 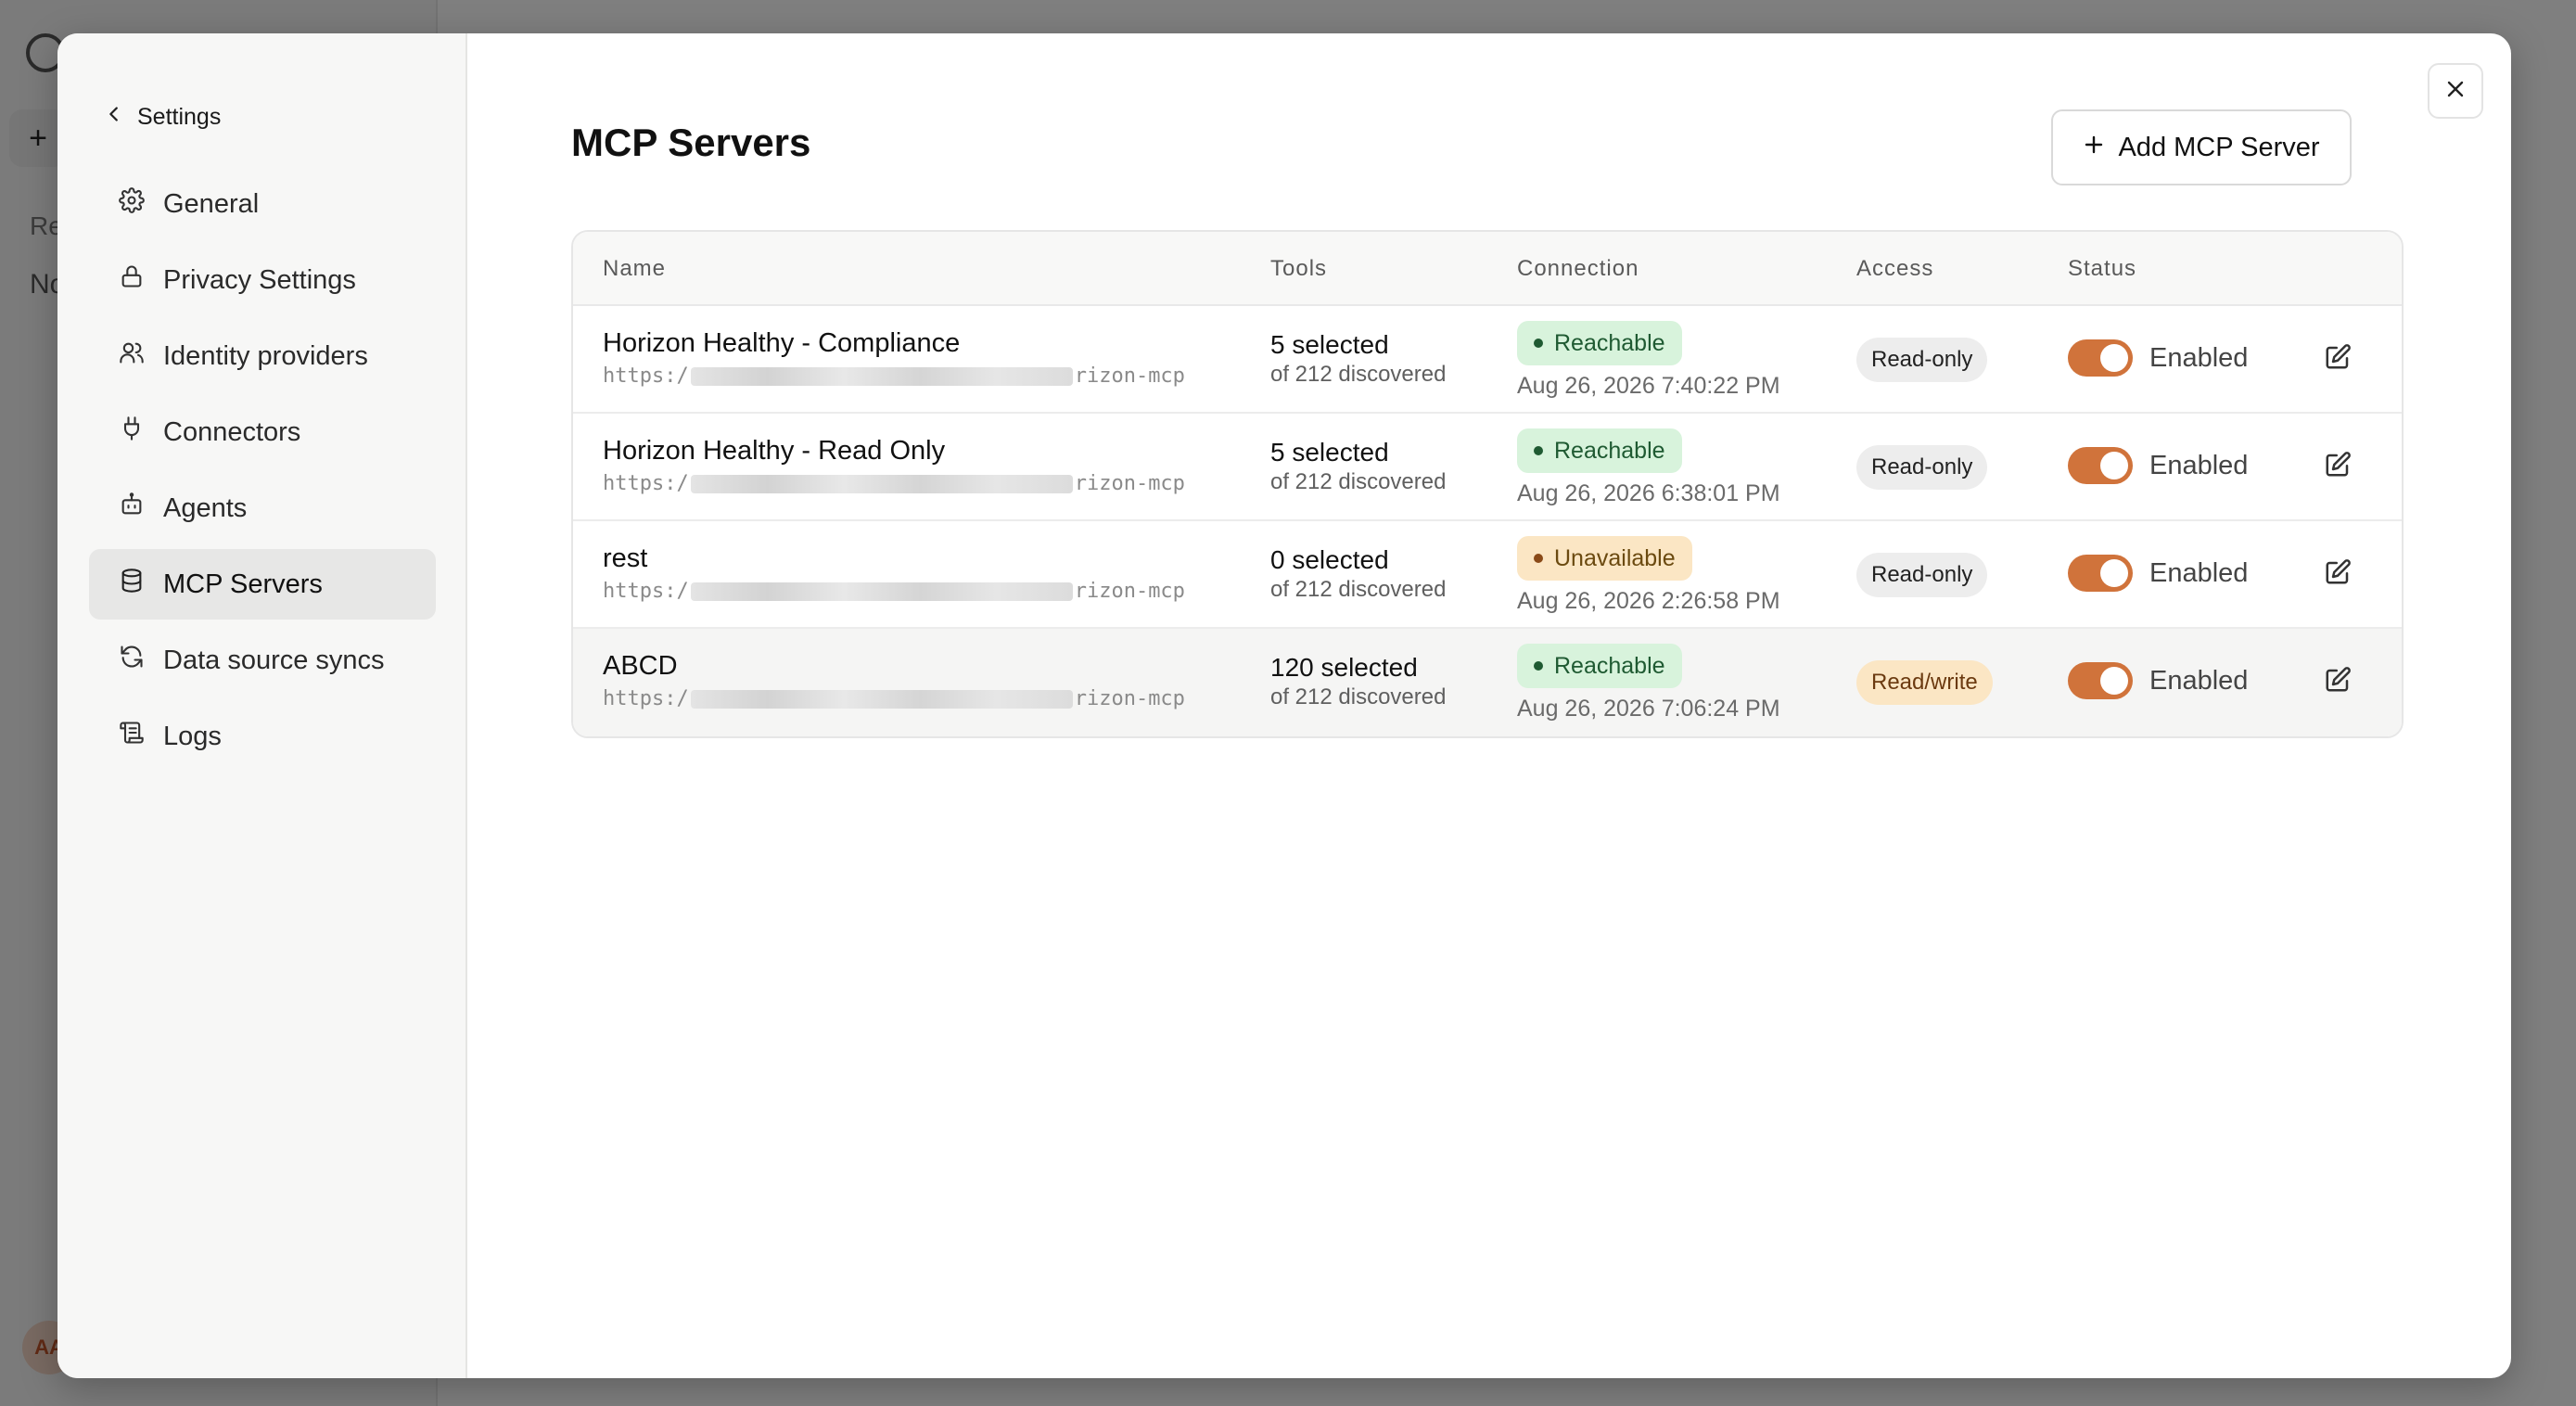 I want to click on nav-item-mcp-servers: MCP Servers, so click(x=262, y=584).